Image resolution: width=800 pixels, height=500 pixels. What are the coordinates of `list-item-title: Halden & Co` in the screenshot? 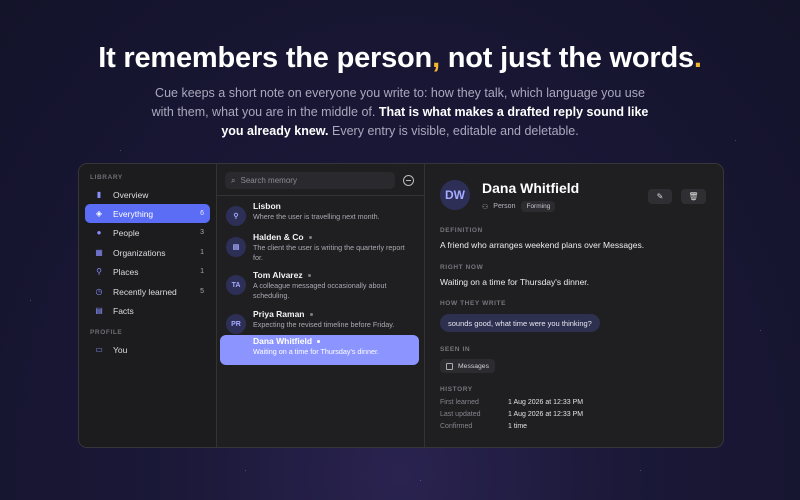 It's located at (282, 237).